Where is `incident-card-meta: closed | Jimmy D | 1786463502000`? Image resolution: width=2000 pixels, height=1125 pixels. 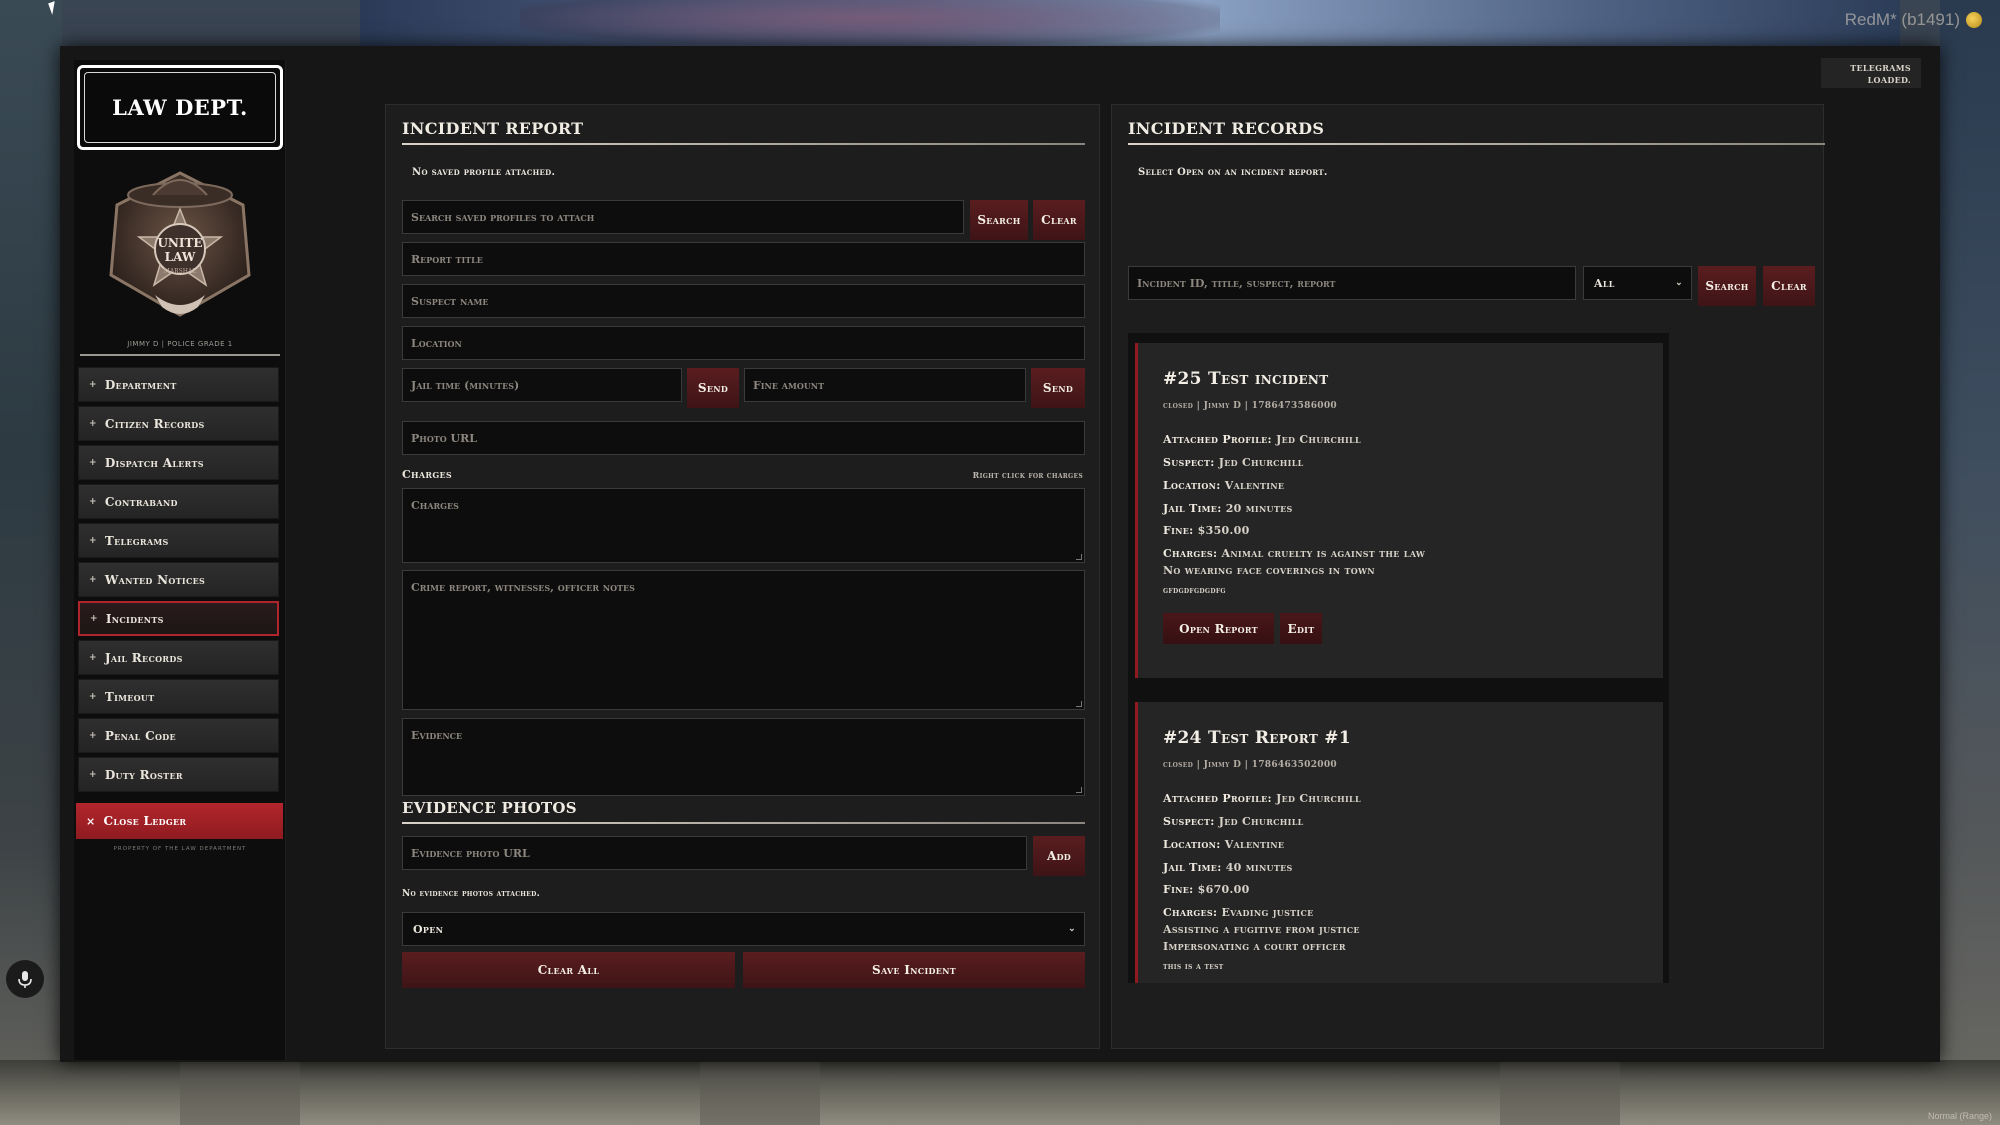 incident-card-meta: closed | Jimmy D | 1786463502000 is located at coordinates (1250, 765).